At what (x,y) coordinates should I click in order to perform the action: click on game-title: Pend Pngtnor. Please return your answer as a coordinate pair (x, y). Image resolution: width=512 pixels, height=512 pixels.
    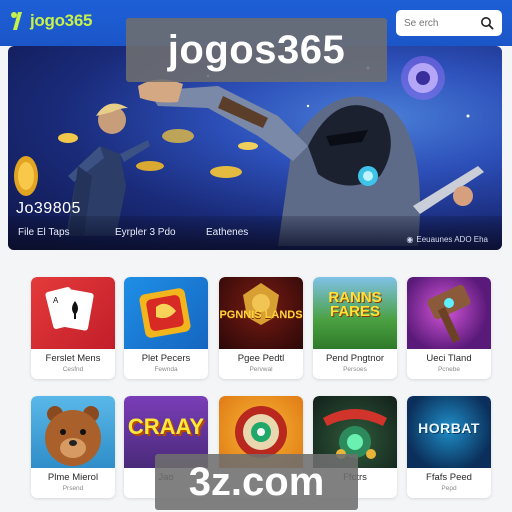
    Looking at the image, I should click on (355, 358).